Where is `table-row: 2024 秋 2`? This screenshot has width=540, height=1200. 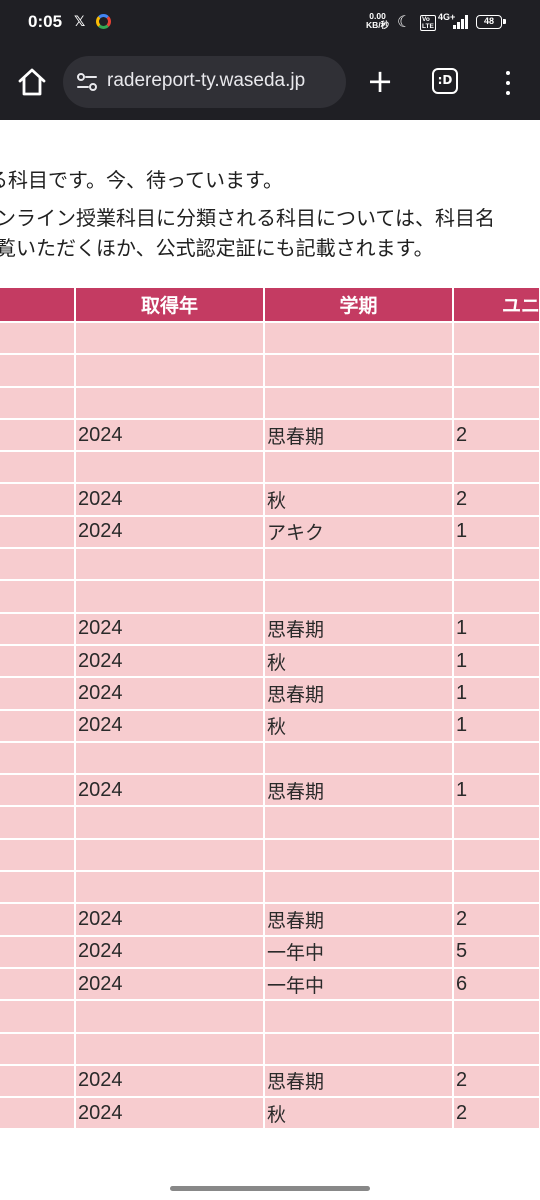 table-row: 2024 秋 2 is located at coordinates (270, 500).